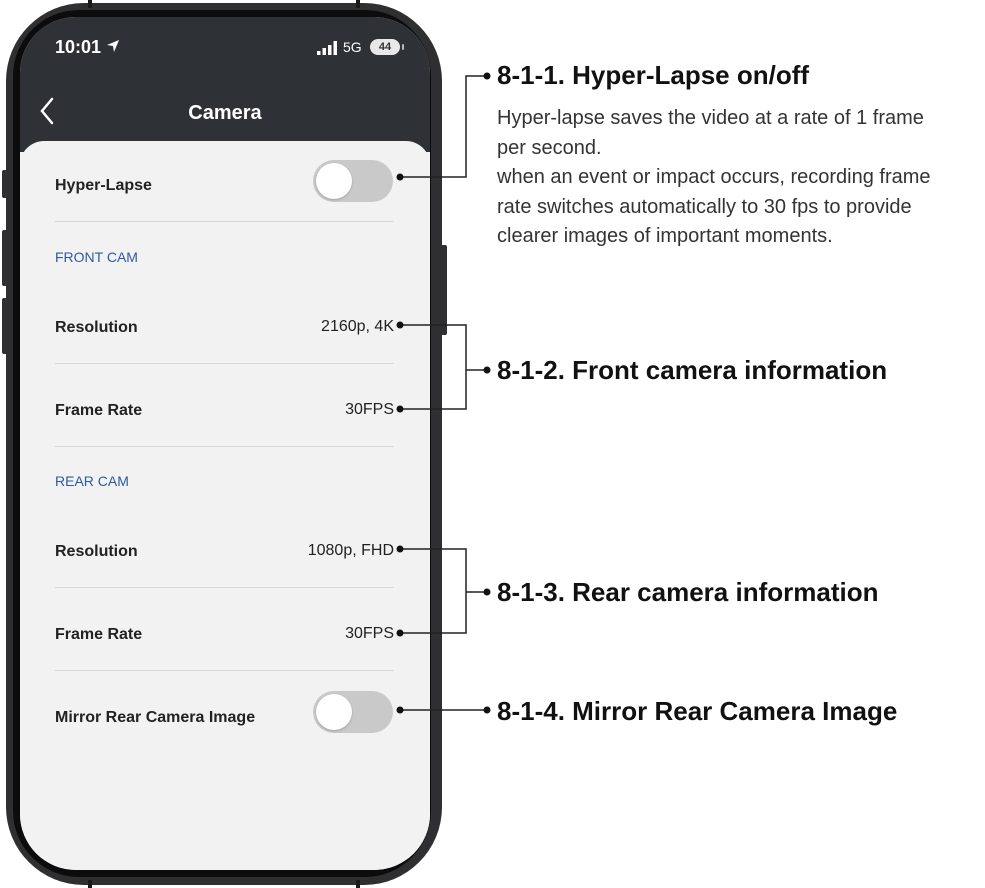 The height and width of the screenshot is (888, 985). Describe the element at coordinates (688, 592) in the screenshot. I see `callout-rear-camera-title: 8-1-3. Rear camera information` at that location.